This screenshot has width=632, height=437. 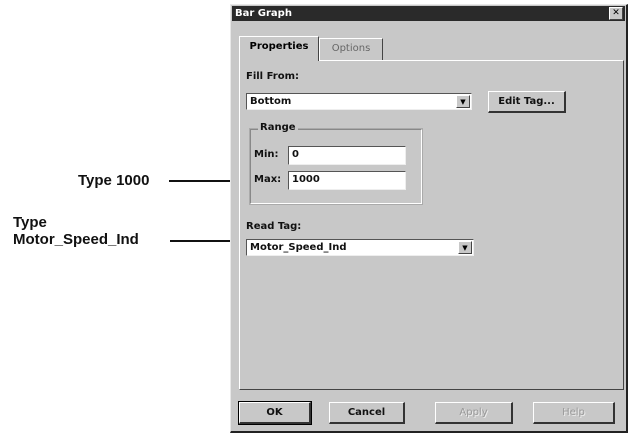 What do you see at coordinates (359, 101) in the screenshot?
I see `fill-from-select: Bottom ▼` at bounding box center [359, 101].